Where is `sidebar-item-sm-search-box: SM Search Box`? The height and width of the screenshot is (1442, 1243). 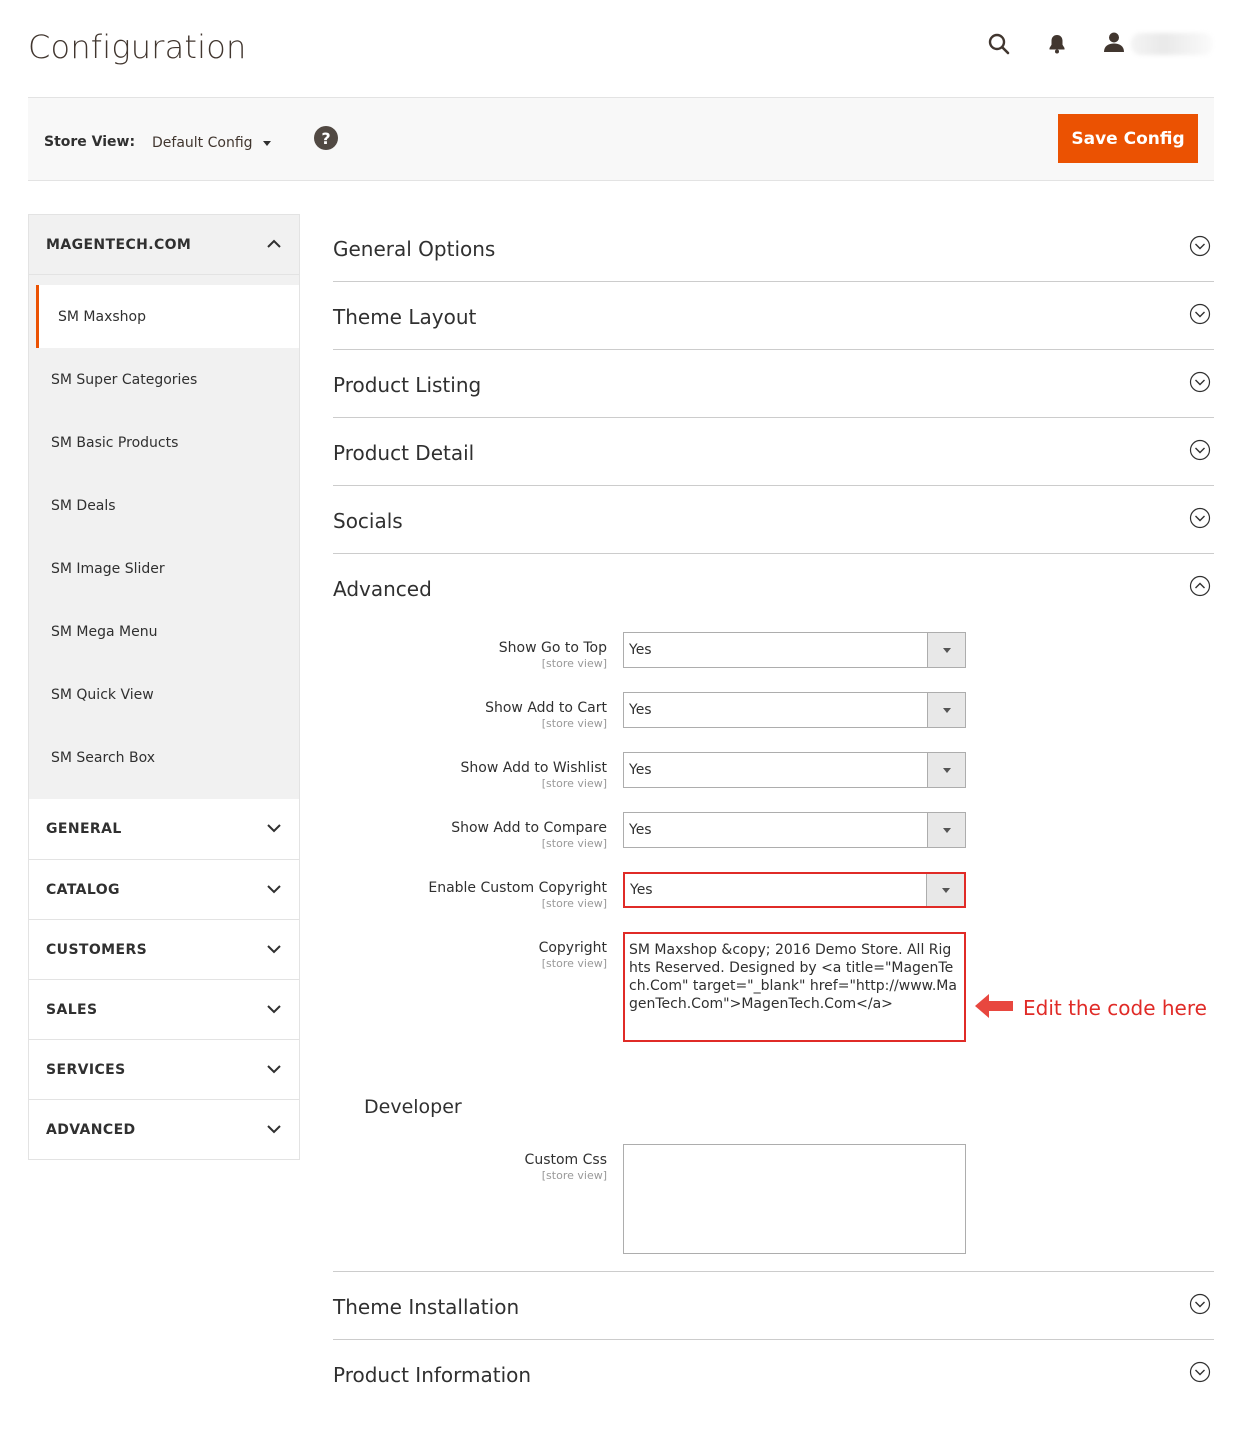
sidebar-item-sm-search-box: SM Search Box is located at coordinates (164, 757).